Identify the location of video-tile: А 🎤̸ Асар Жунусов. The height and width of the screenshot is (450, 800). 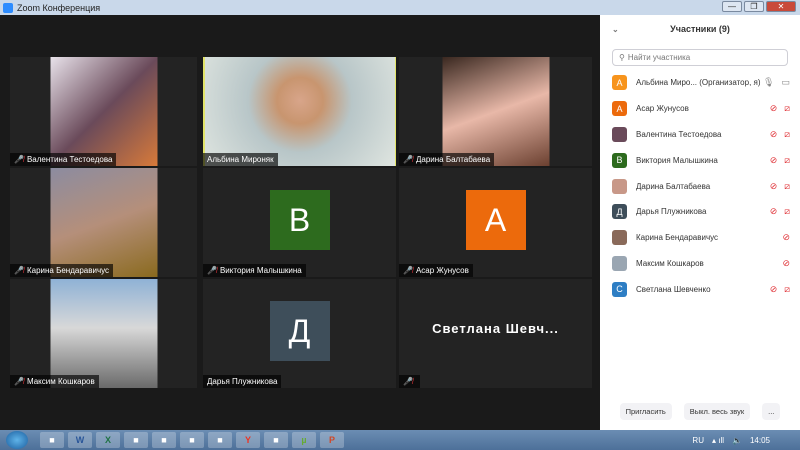
(495, 222).